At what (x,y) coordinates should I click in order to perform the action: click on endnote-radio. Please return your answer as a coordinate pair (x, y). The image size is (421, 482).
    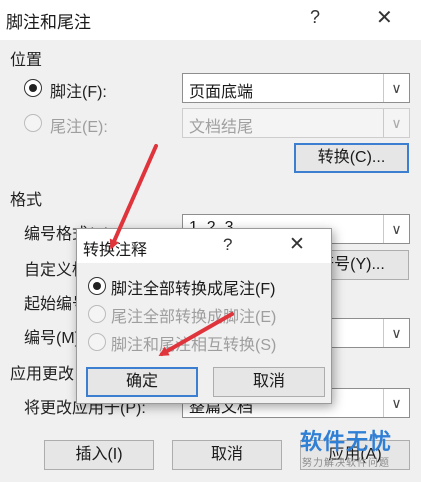
    Looking at the image, I should click on (33, 123).